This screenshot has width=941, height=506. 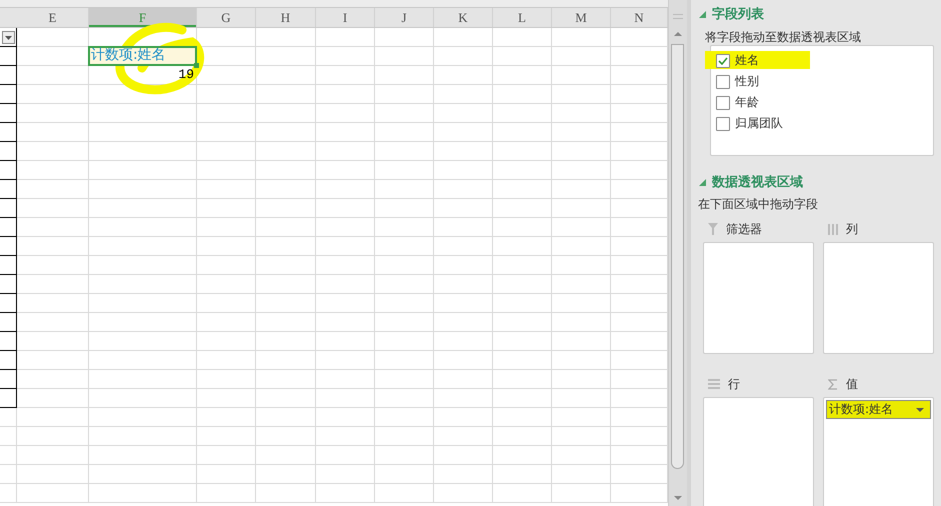 I want to click on sigma-icon, so click(x=833, y=384).